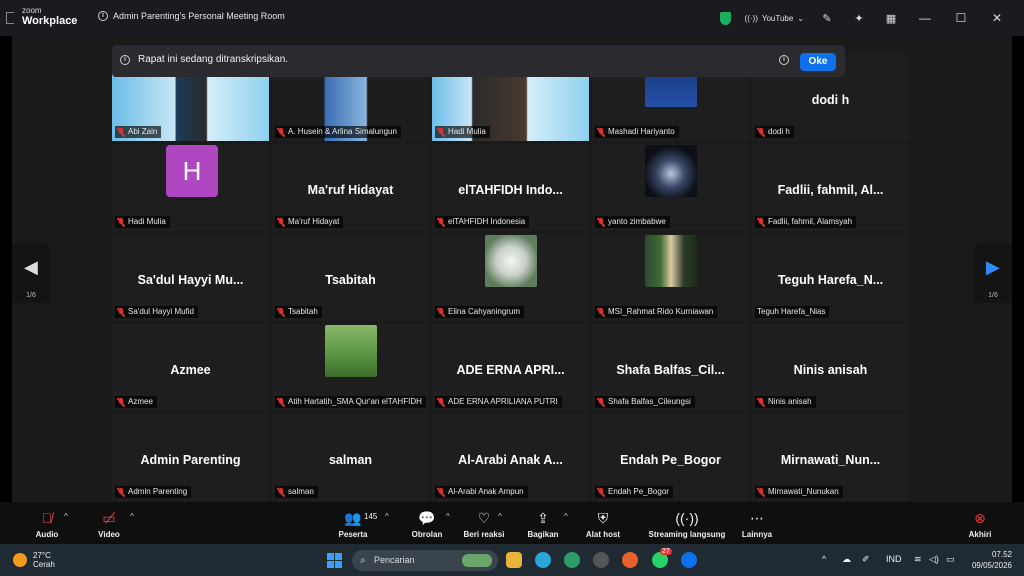 This screenshot has height=576, width=1024. I want to click on live-streaming-label: Streaming langsung, so click(687, 534).